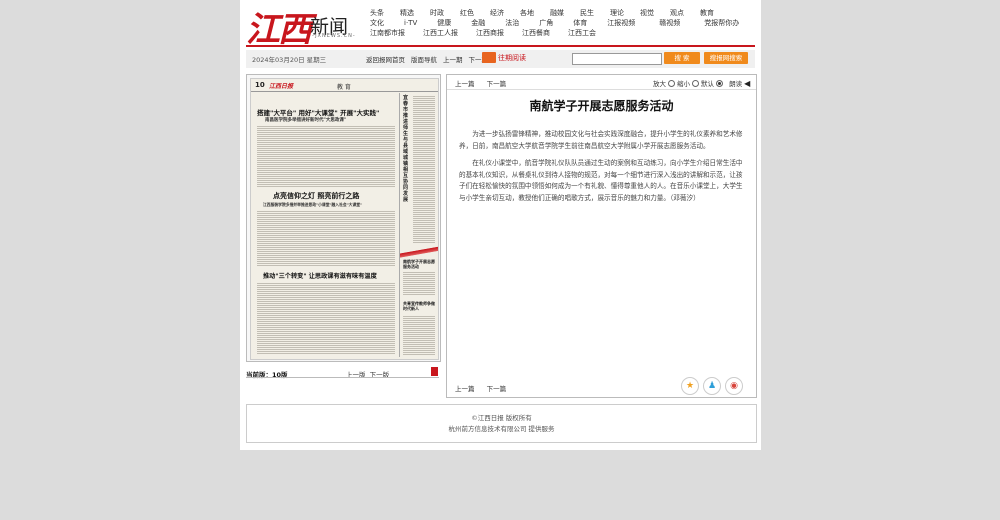 This screenshot has height=520, width=1000. Describe the element at coordinates (497, 389) in the screenshot. I see `next-article-link-bottom: 下一篇` at that location.